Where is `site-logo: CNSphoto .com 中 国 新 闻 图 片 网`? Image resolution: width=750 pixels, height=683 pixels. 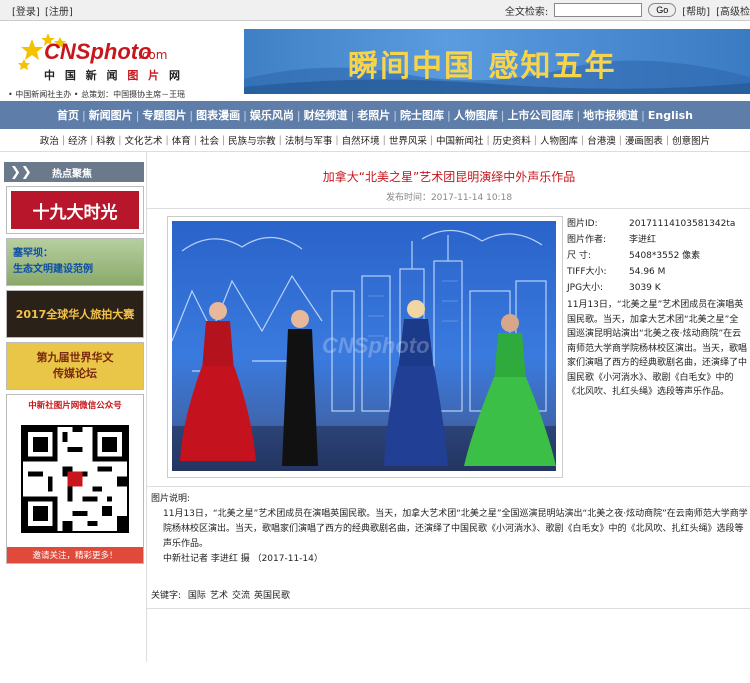 site-logo: CNSphoto .com 中 国 新 闻 图 片 网 is located at coordinates (114, 59).